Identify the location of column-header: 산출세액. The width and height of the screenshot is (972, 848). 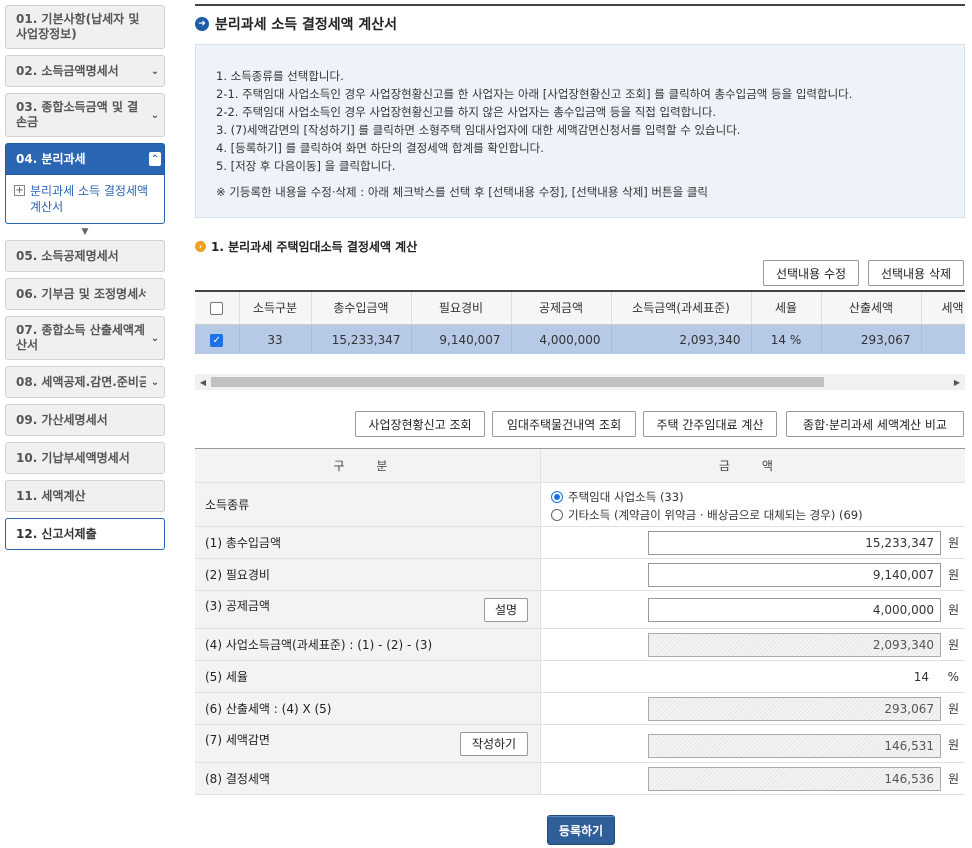
(871, 308).